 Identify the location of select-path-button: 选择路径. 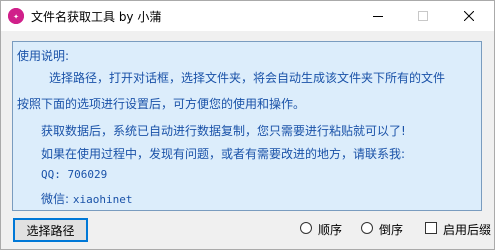
(50, 230).